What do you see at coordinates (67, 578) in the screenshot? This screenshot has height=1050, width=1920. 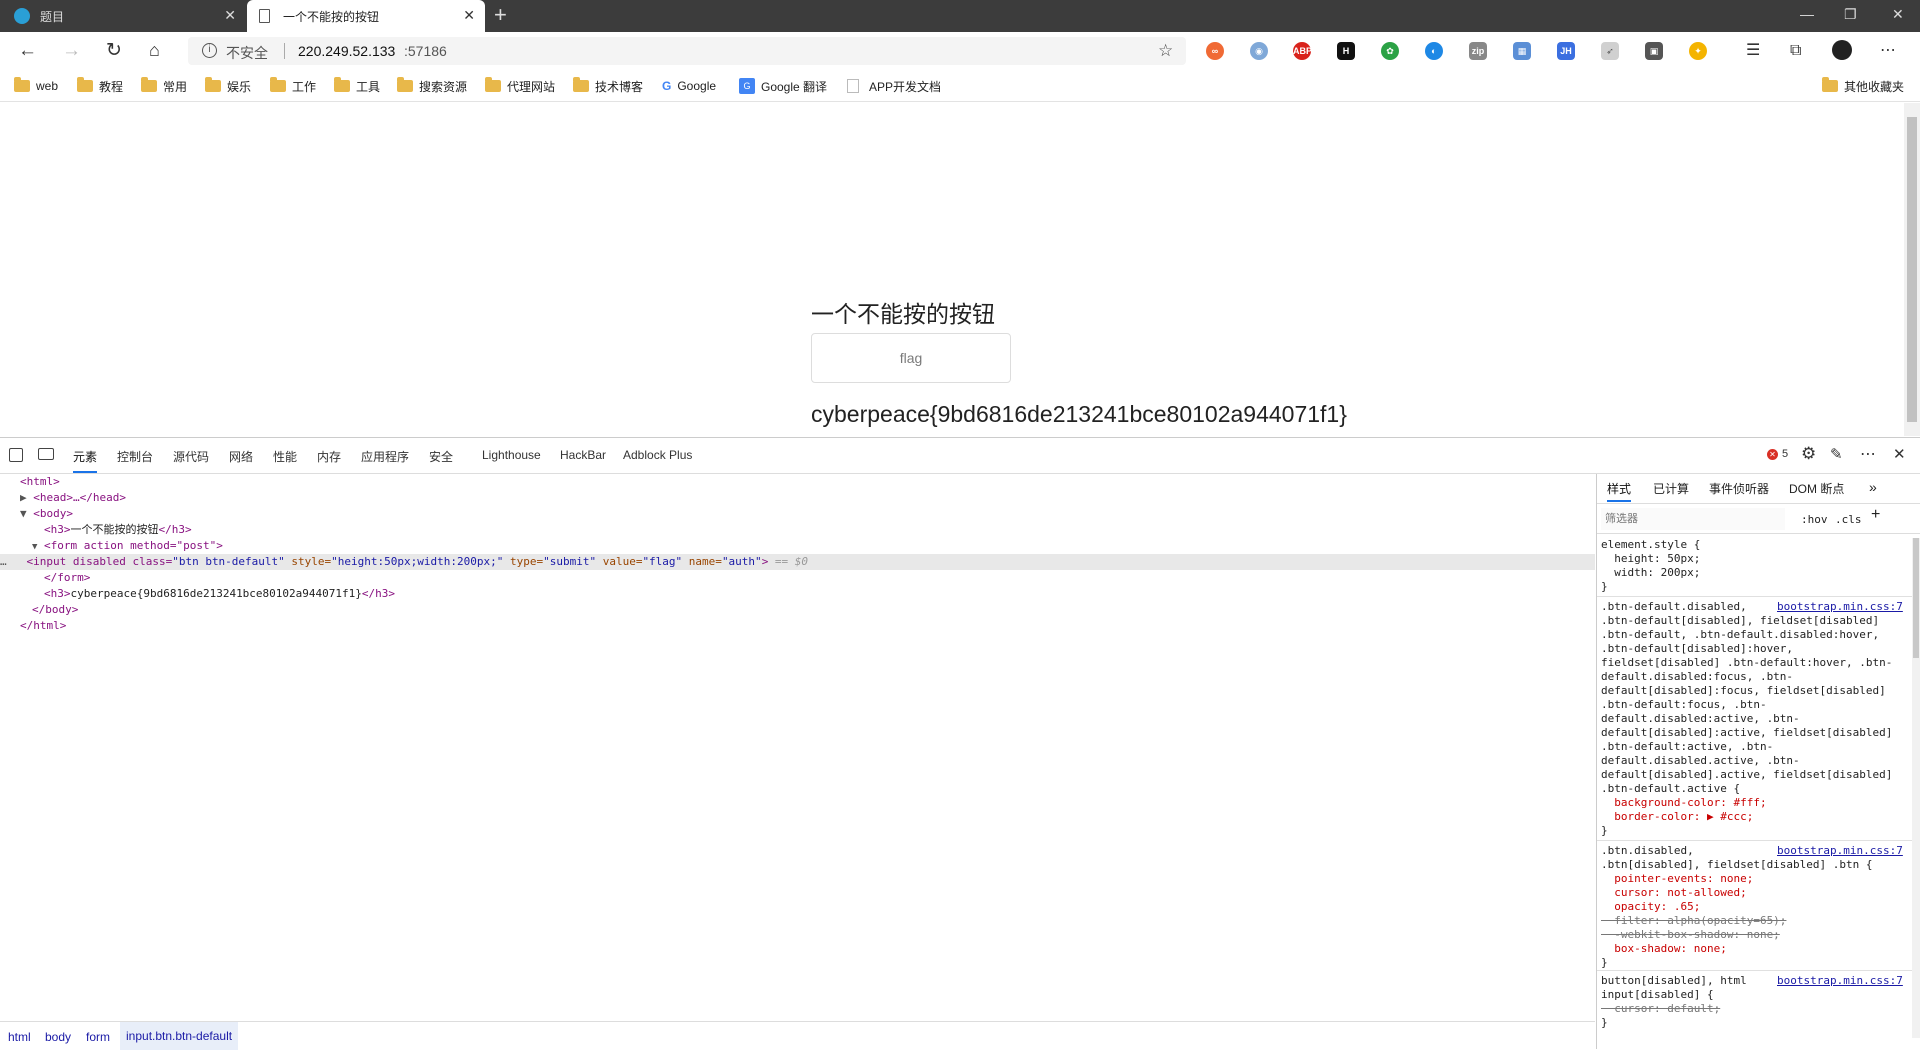 I see `dom-node-form-close: </form>` at bounding box center [67, 578].